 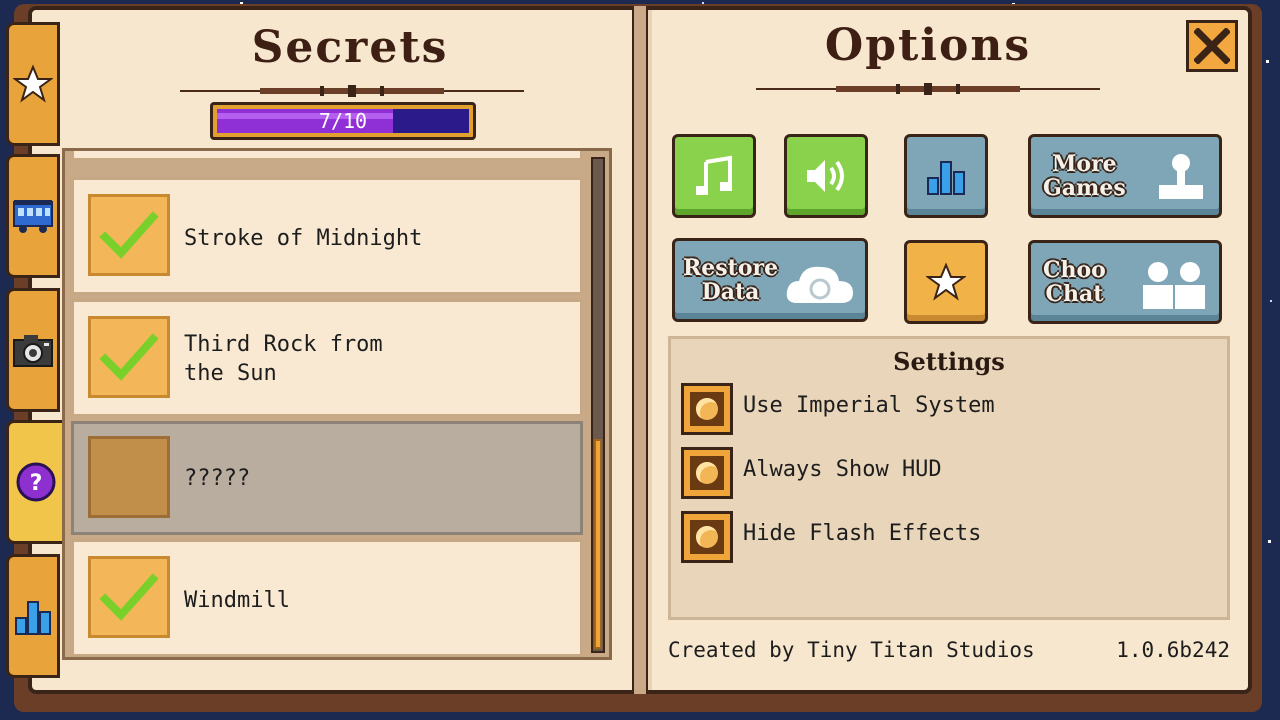 I want to click on more-games-button: More Games, so click(x=1125, y=176).